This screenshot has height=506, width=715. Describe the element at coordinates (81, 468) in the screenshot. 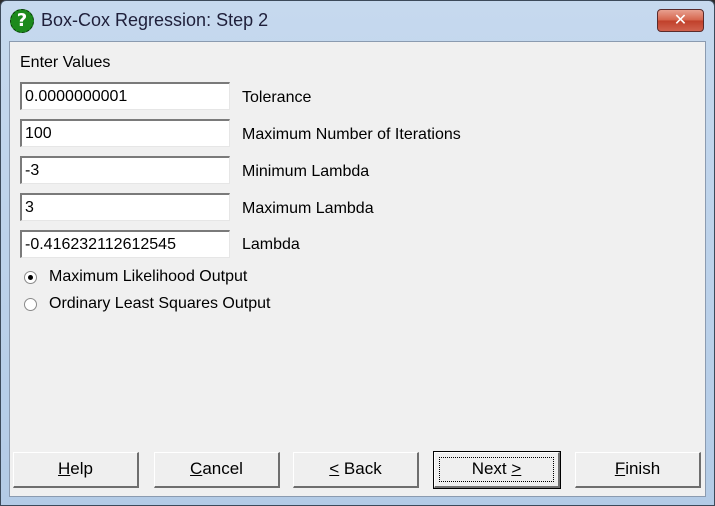

I see `help-label: elp` at that location.